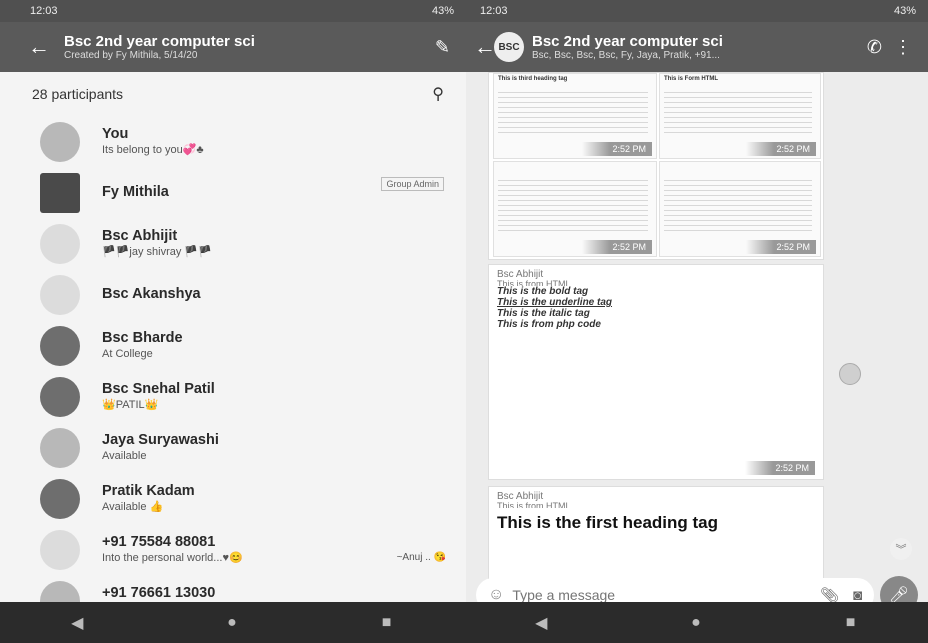 The height and width of the screenshot is (643, 928). I want to click on attach-icon: 📎︎, so click(829, 594).